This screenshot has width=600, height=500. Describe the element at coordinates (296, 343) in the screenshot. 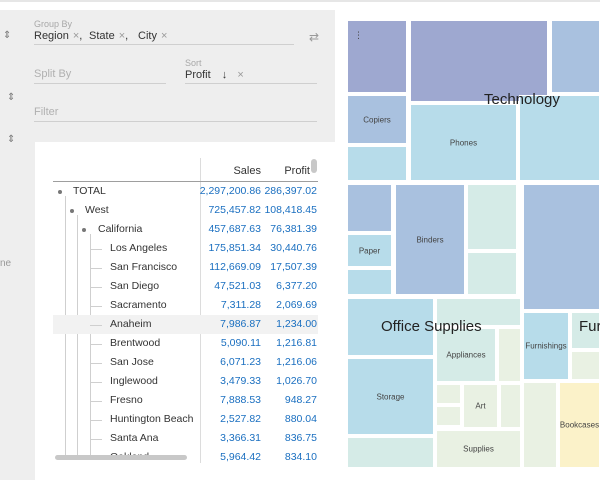

I see `profit-cell: 1,216.81` at that location.